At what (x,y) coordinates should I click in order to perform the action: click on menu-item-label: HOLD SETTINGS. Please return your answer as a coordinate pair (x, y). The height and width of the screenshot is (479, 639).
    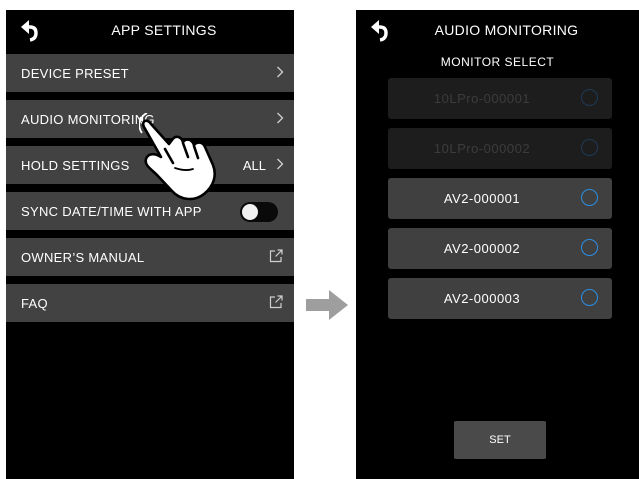
    Looking at the image, I should click on (75, 165).